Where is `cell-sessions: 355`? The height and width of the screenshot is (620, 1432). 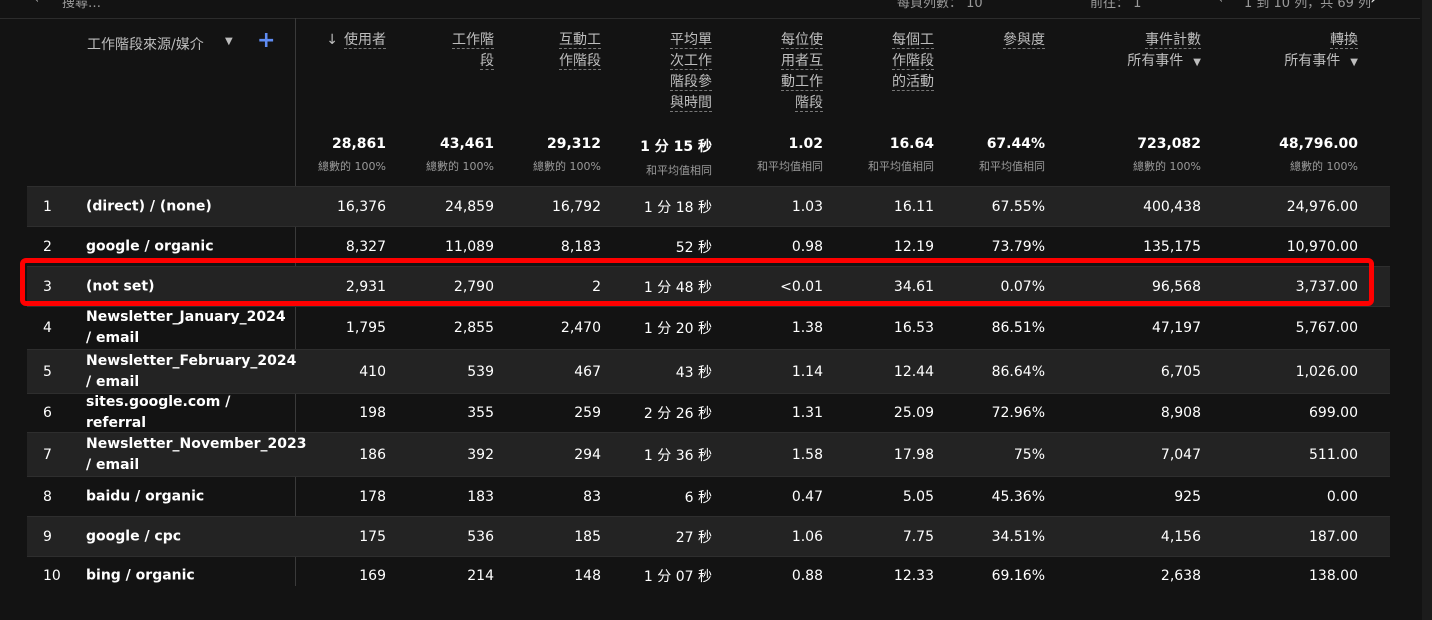
cell-sessions: 355 is located at coordinates (480, 413).